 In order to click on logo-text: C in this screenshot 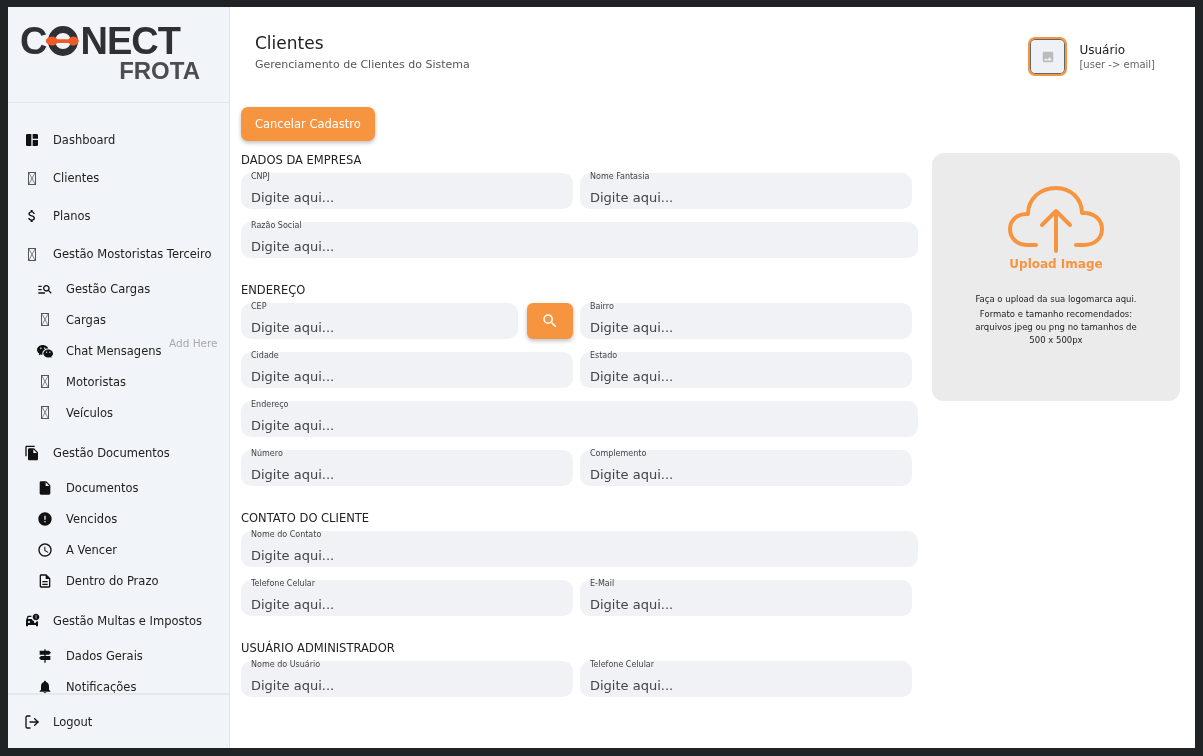, I will do `click(33, 41)`.